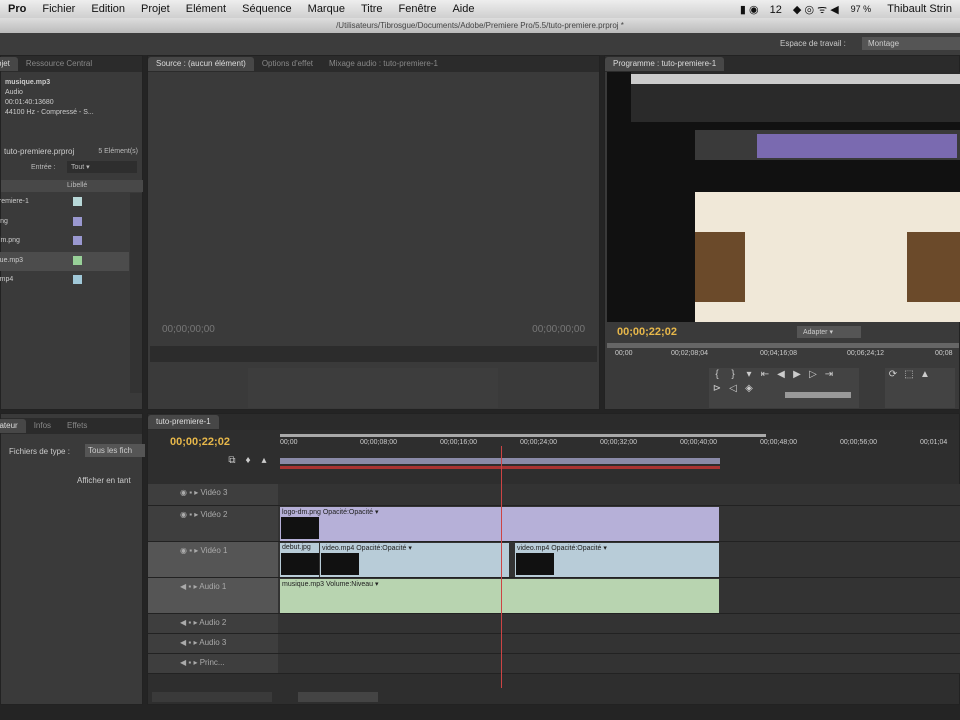 This screenshot has width=960, height=720. What do you see at coordinates (9, 64) in the screenshot?
I see `tab-project: Projet` at bounding box center [9, 64].